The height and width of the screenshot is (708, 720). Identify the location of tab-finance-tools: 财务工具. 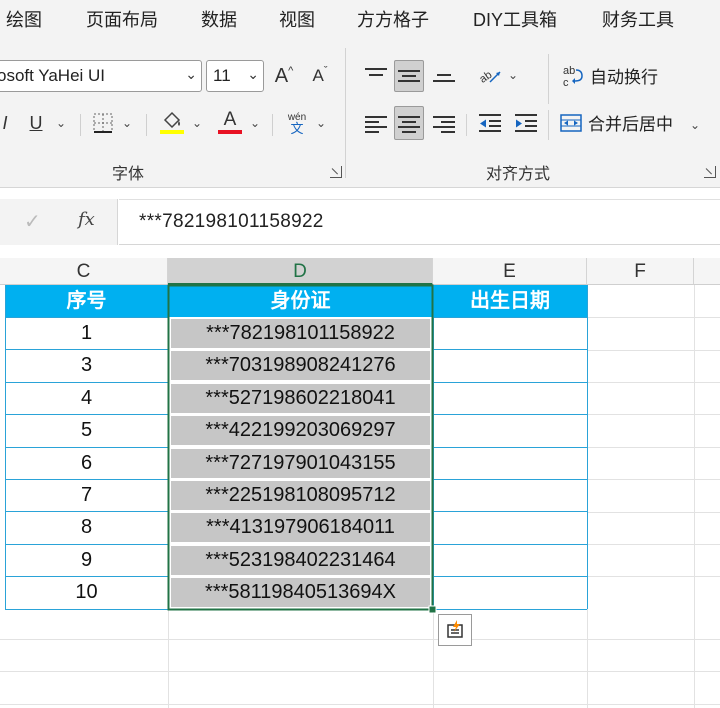
(638, 19).